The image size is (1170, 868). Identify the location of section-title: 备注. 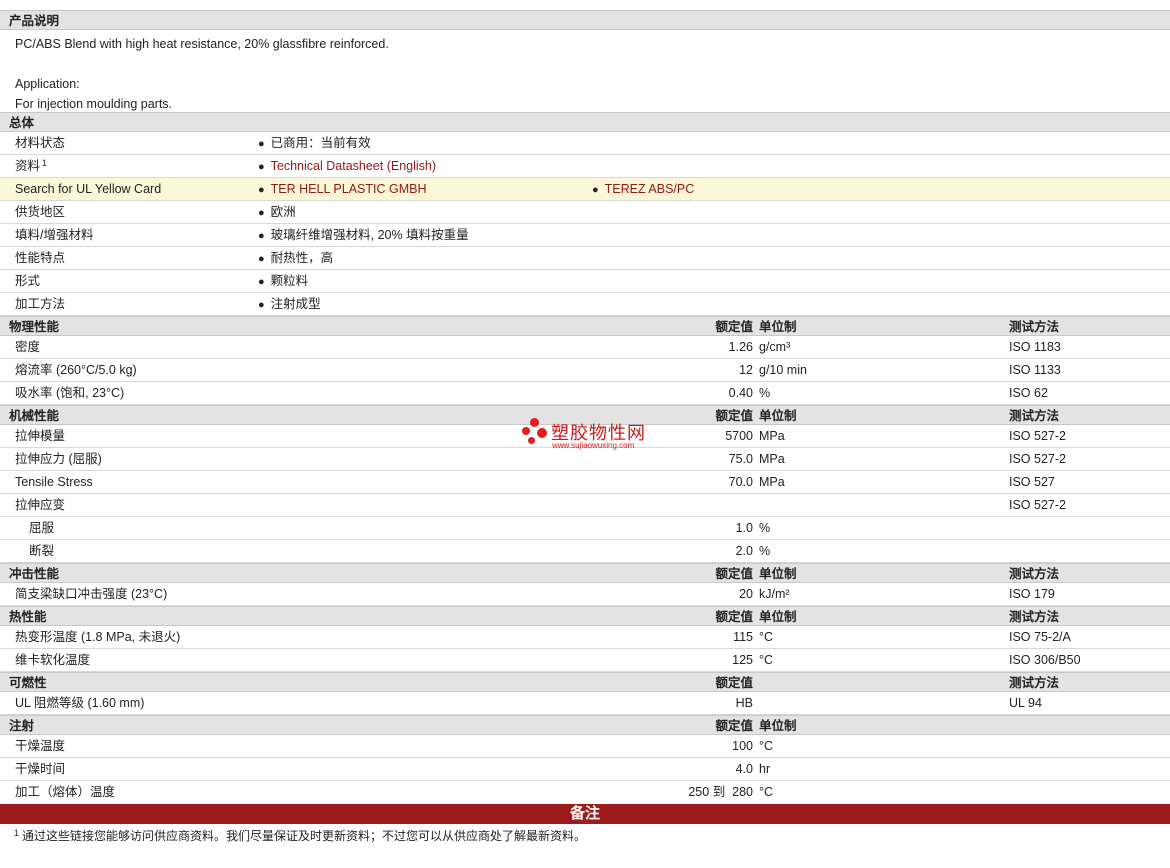
(584, 813).